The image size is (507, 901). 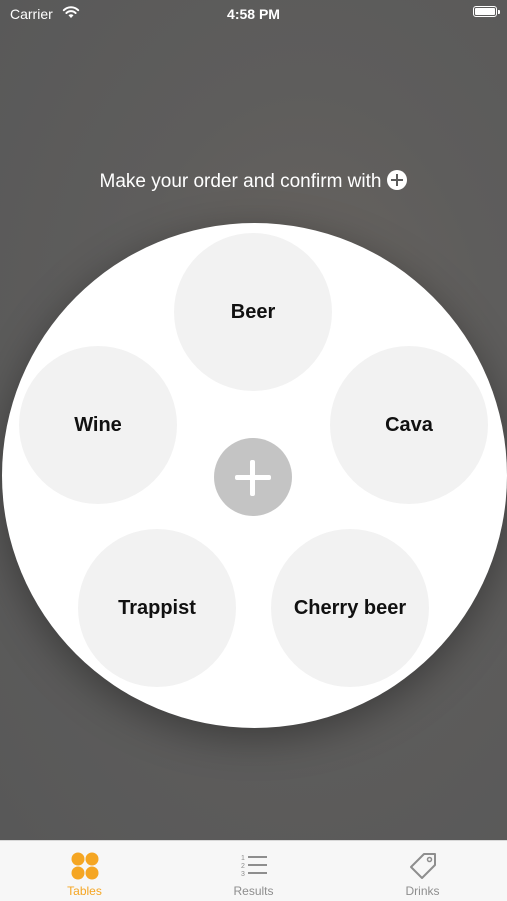 What do you see at coordinates (397, 180) in the screenshot?
I see `plus-circle-icon` at bounding box center [397, 180].